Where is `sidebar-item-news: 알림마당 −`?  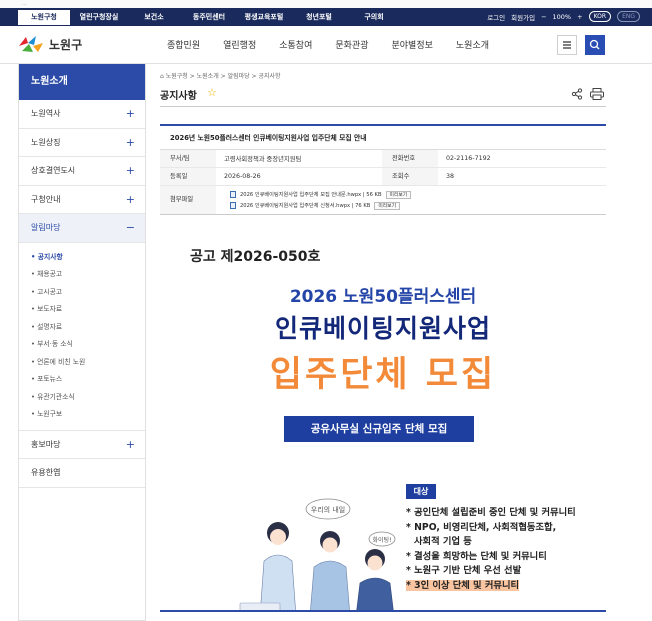
sidebar-item-news: 알림마당 − is located at coordinates (82, 228).